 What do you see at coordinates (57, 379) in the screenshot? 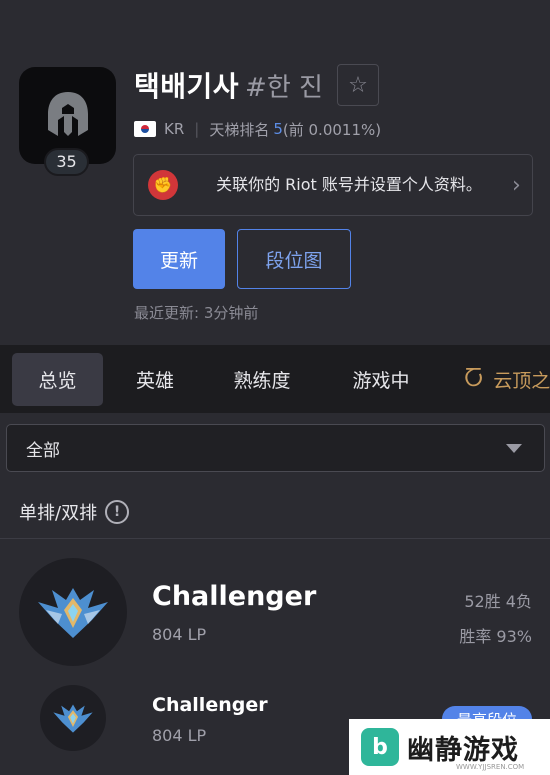
I see `tab-overview: 总览` at bounding box center [57, 379].